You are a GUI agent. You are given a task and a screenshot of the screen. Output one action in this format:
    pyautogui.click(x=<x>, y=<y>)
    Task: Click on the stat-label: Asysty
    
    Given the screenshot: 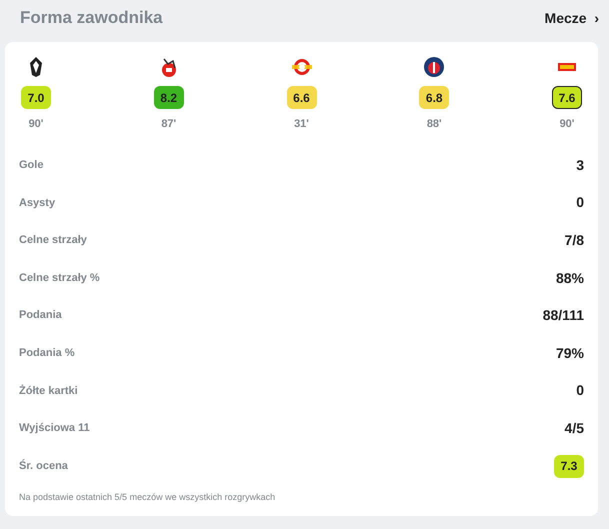 What is the action you would take?
    pyautogui.click(x=37, y=203)
    